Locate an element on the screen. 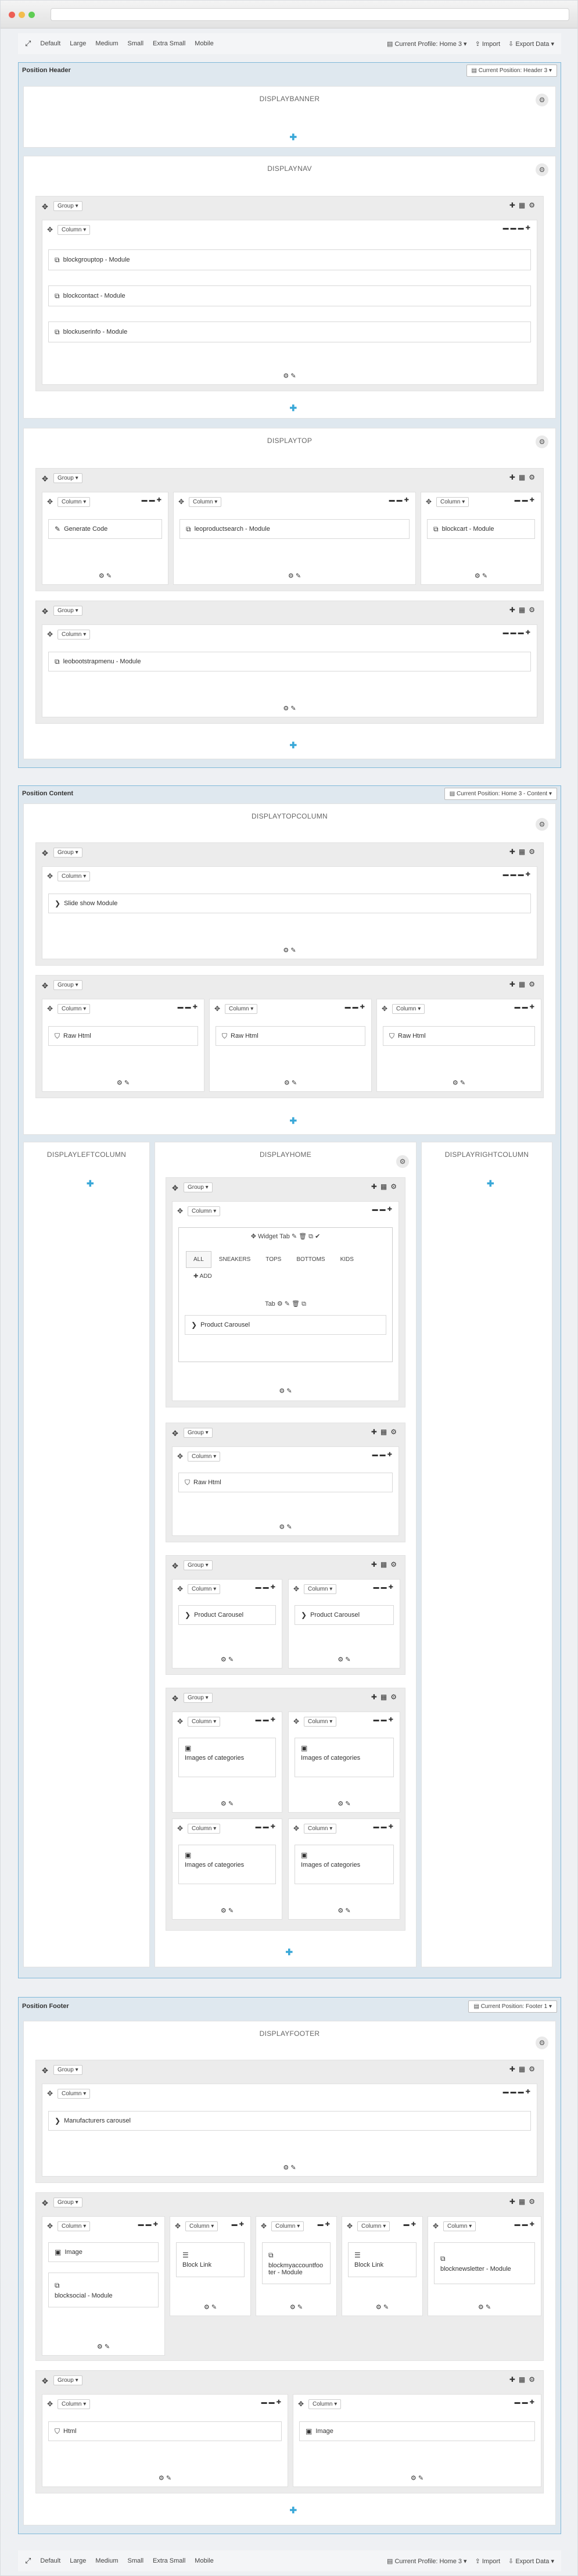 The height and width of the screenshot is (2576, 578). size-large: Large is located at coordinates (78, 43).